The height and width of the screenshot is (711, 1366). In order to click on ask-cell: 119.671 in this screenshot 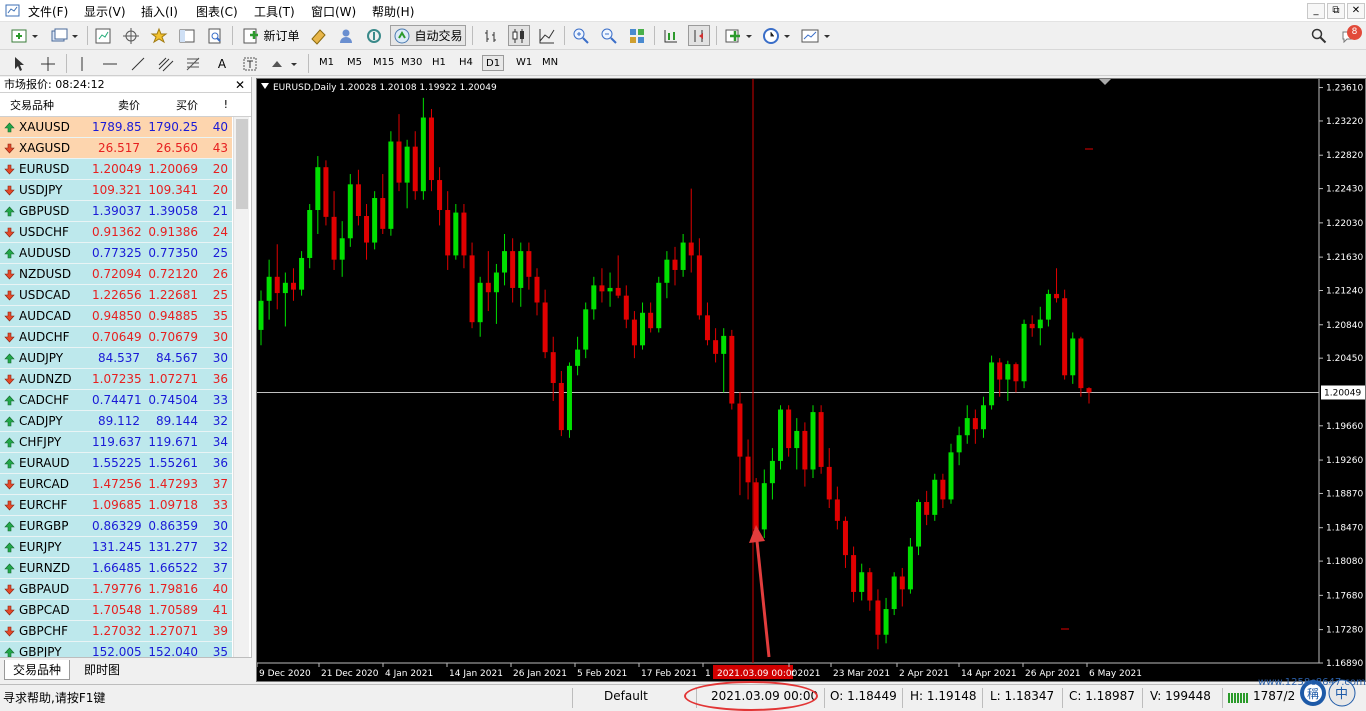, I will do `click(173, 442)`.